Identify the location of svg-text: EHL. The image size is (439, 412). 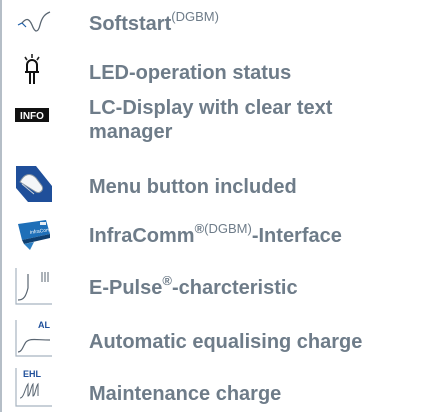
(32, 374).